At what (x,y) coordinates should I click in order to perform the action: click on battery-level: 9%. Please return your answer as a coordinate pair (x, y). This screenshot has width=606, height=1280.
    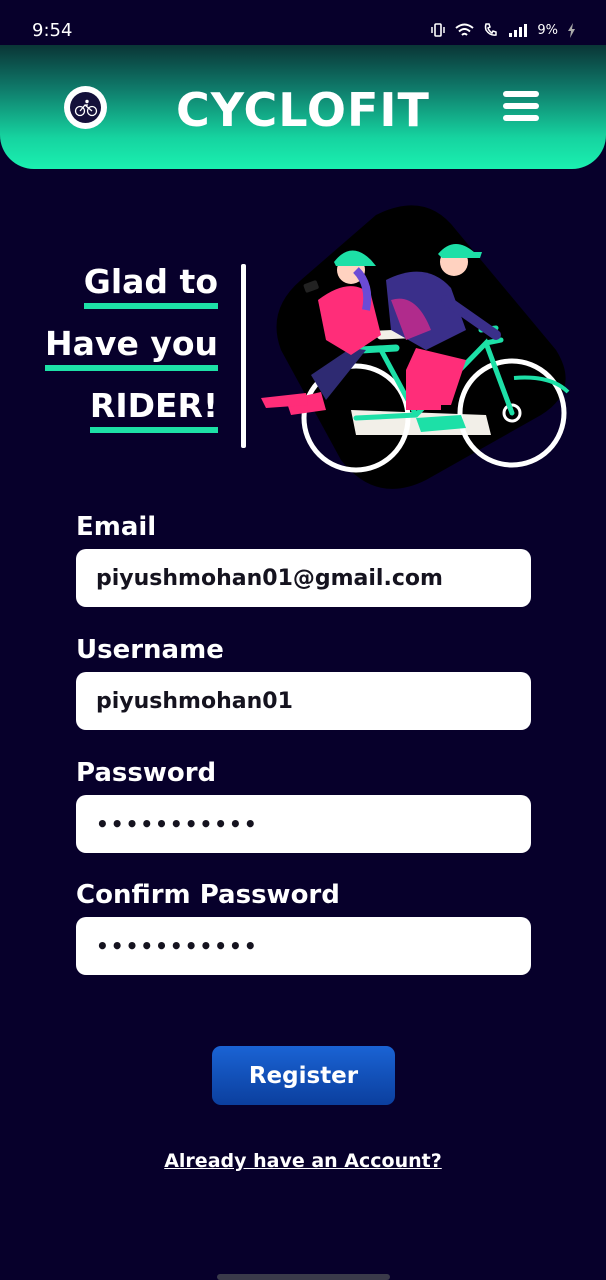
    Looking at the image, I should click on (547, 30).